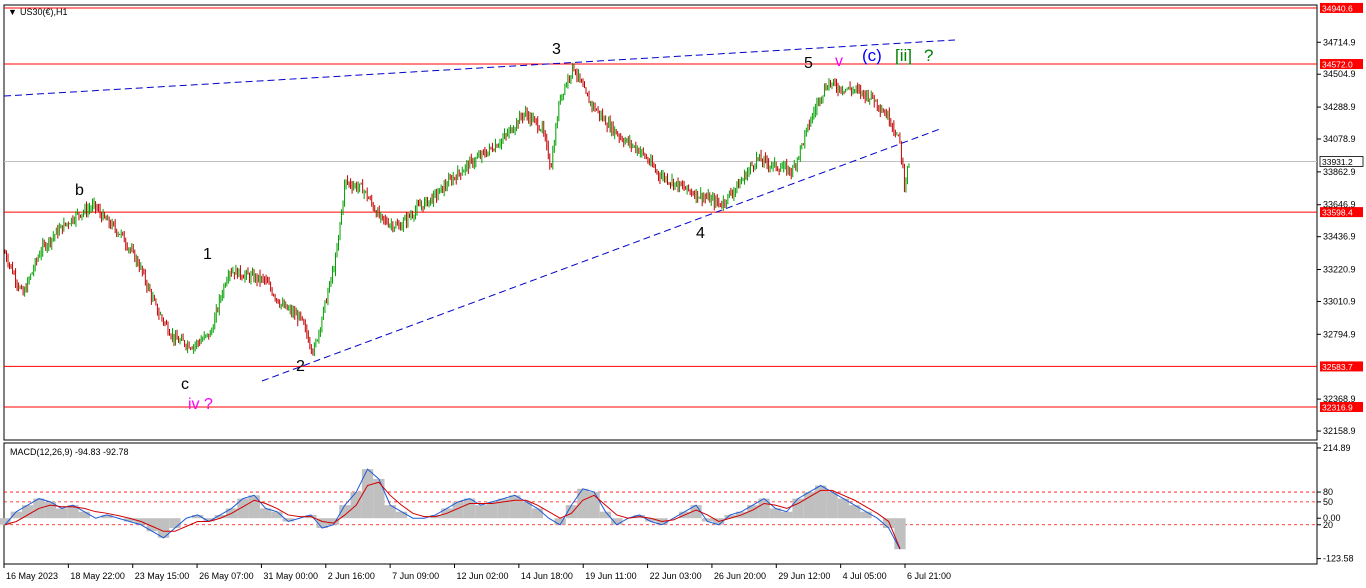 The width and height of the screenshot is (1366, 588). Describe the element at coordinates (1339, 270) in the screenshot. I see `price-axis-tick: 33220.9` at that location.